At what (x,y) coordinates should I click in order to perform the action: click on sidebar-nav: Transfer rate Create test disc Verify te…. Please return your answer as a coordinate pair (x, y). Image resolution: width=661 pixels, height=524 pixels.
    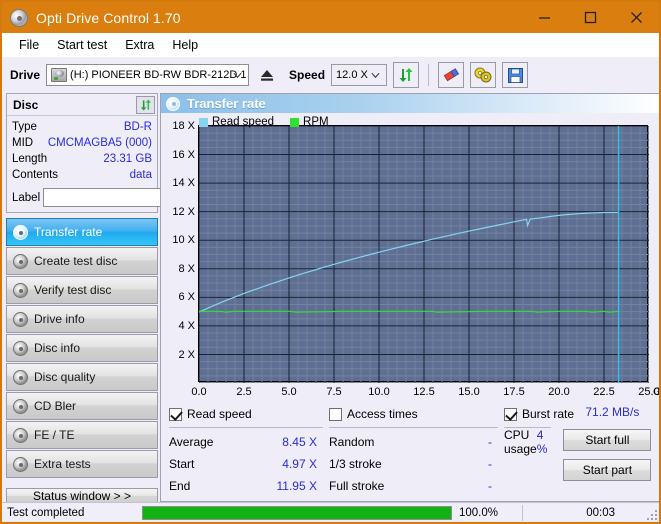
    Looking at the image, I should click on (82, 348).